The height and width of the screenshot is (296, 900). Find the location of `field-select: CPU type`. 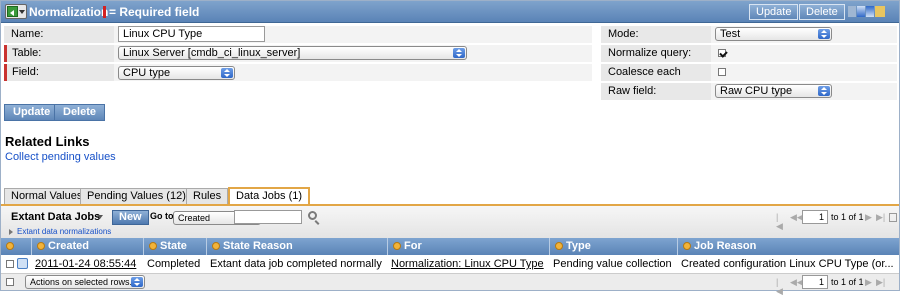

field-select: CPU type is located at coordinates (176, 73).